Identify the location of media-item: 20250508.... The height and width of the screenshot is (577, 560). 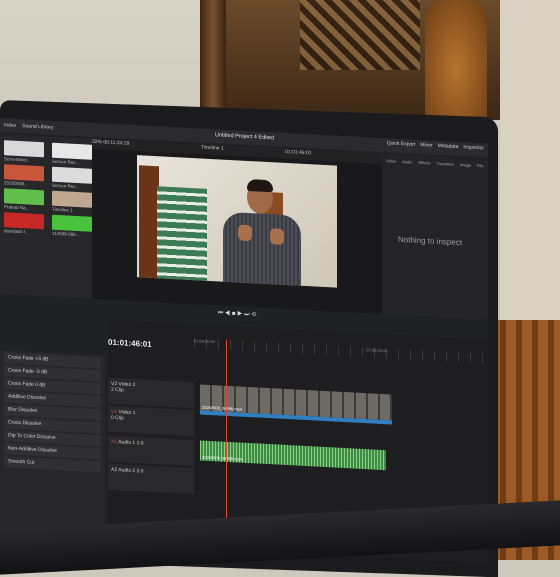
(24, 175).